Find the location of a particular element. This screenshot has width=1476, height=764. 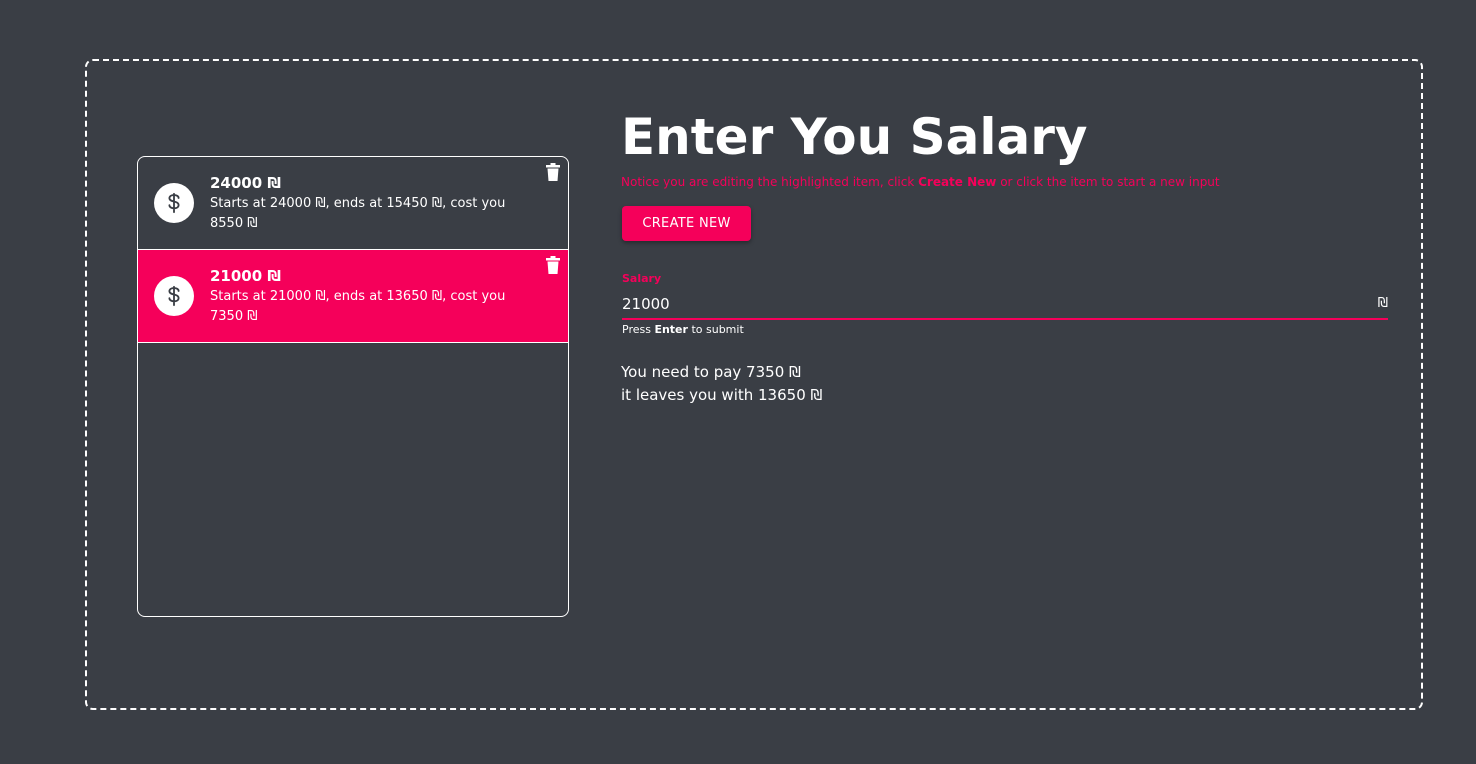

salary-helper-text: Press Enter to submit is located at coordinates (683, 329).